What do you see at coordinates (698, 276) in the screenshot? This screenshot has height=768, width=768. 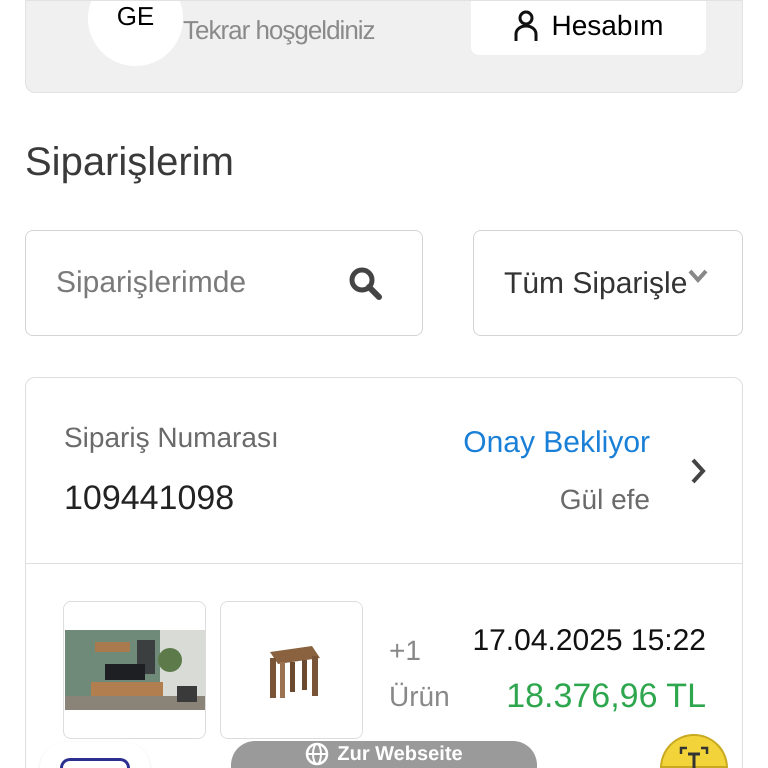 I see `chevron-down-icon` at bounding box center [698, 276].